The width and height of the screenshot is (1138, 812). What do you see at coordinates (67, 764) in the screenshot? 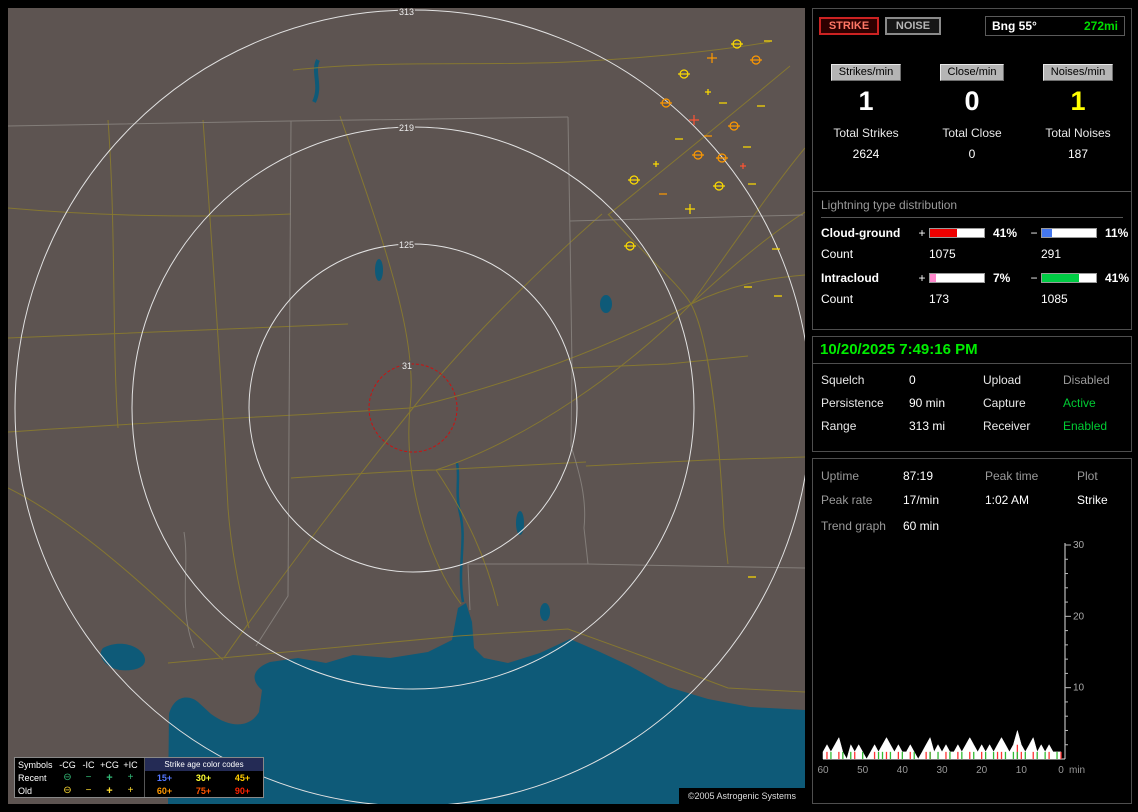
I see `legend-col-cg-neg: -CG` at bounding box center [67, 764].